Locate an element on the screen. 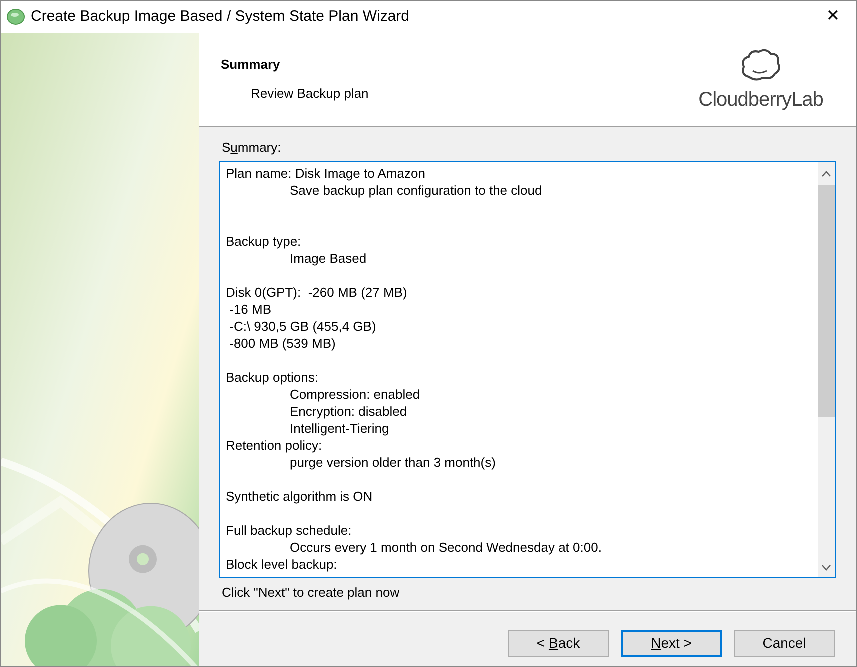 This screenshot has width=857, height=667. scroll-down-icon is located at coordinates (826, 567).